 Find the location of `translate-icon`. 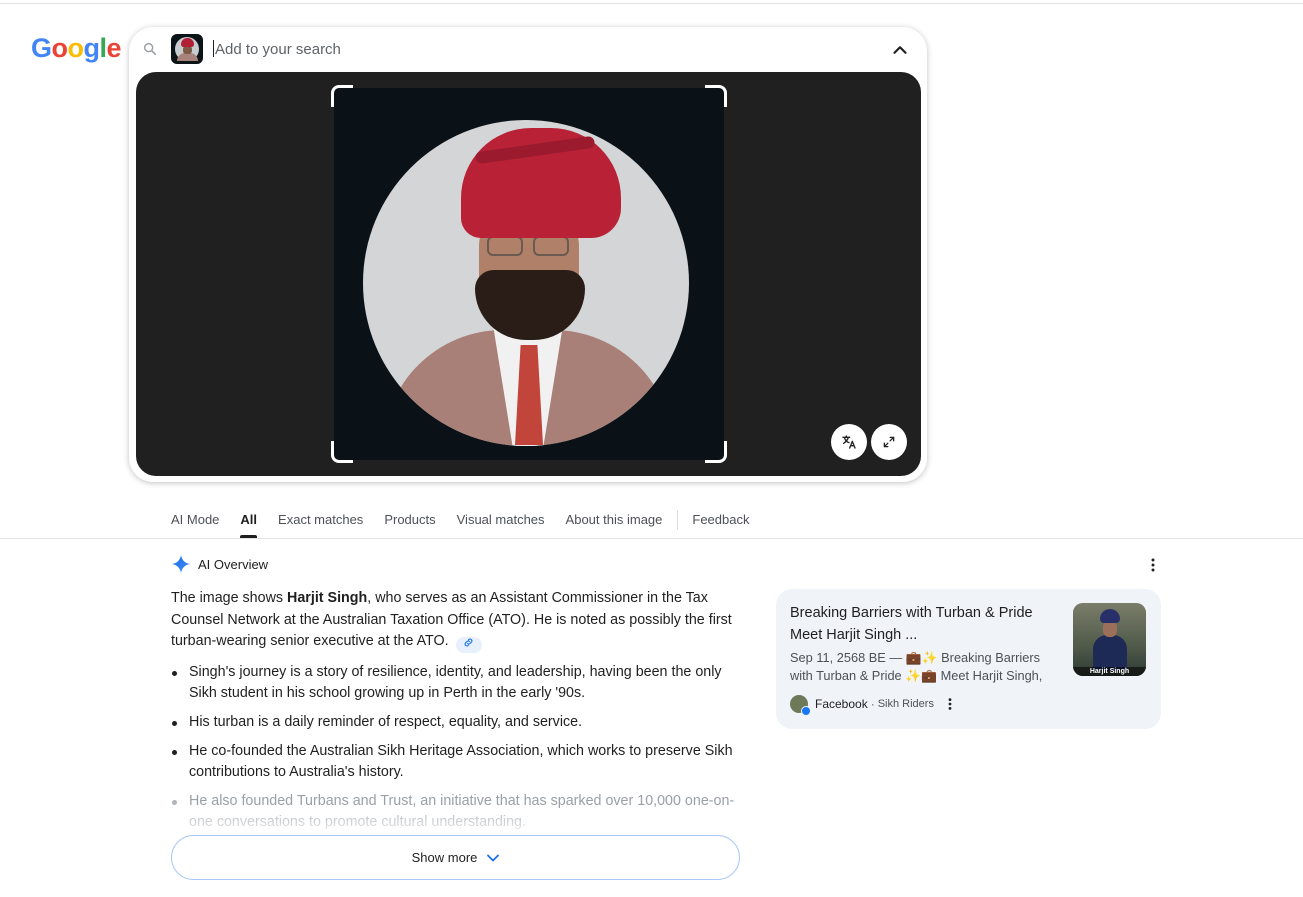

translate-icon is located at coordinates (849, 442).